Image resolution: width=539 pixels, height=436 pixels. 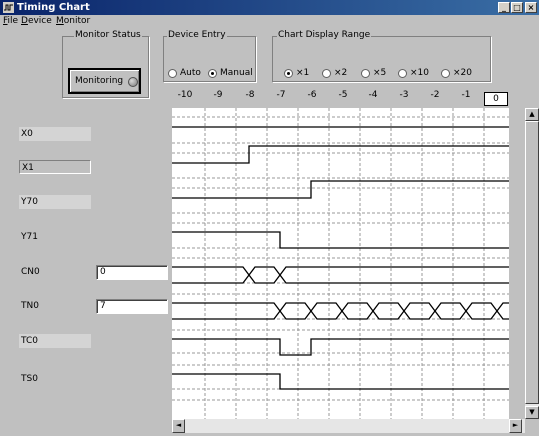 What do you see at coordinates (531, 7) in the screenshot?
I see `close-button: ×` at bounding box center [531, 7].